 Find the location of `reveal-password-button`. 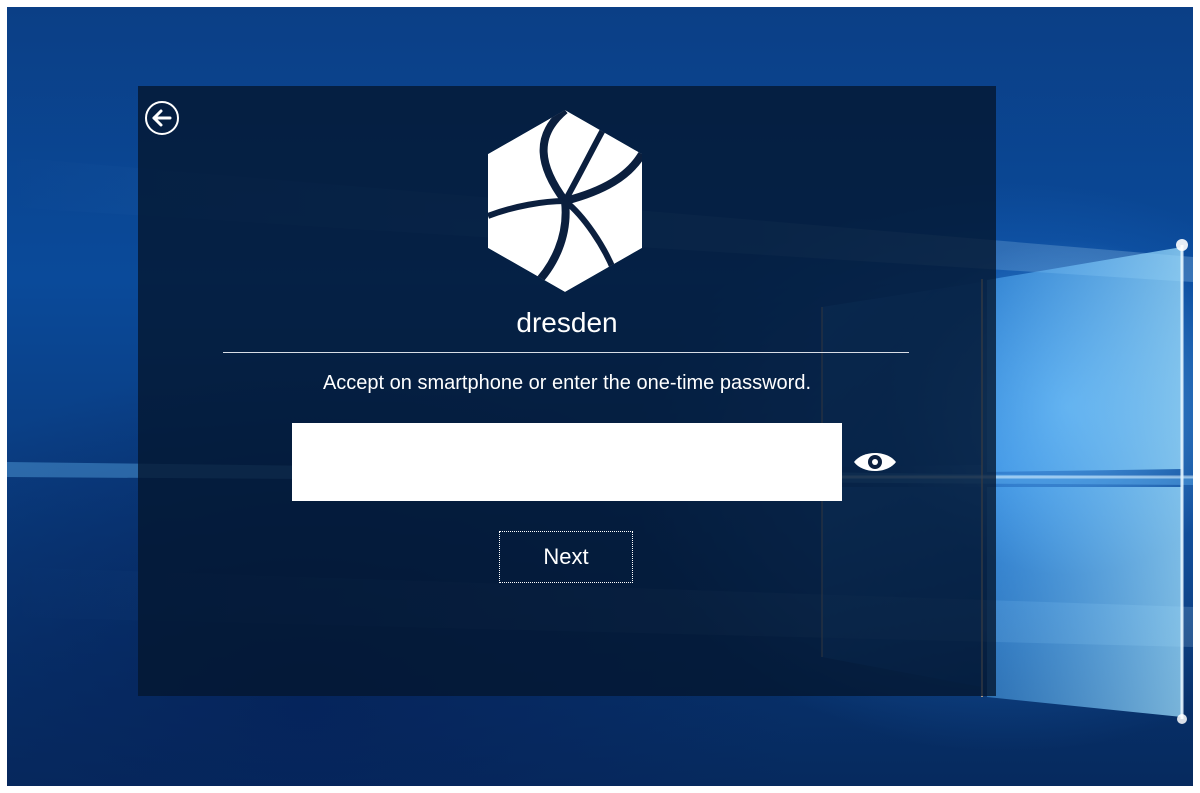

reveal-password-button is located at coordinates (875, 462).